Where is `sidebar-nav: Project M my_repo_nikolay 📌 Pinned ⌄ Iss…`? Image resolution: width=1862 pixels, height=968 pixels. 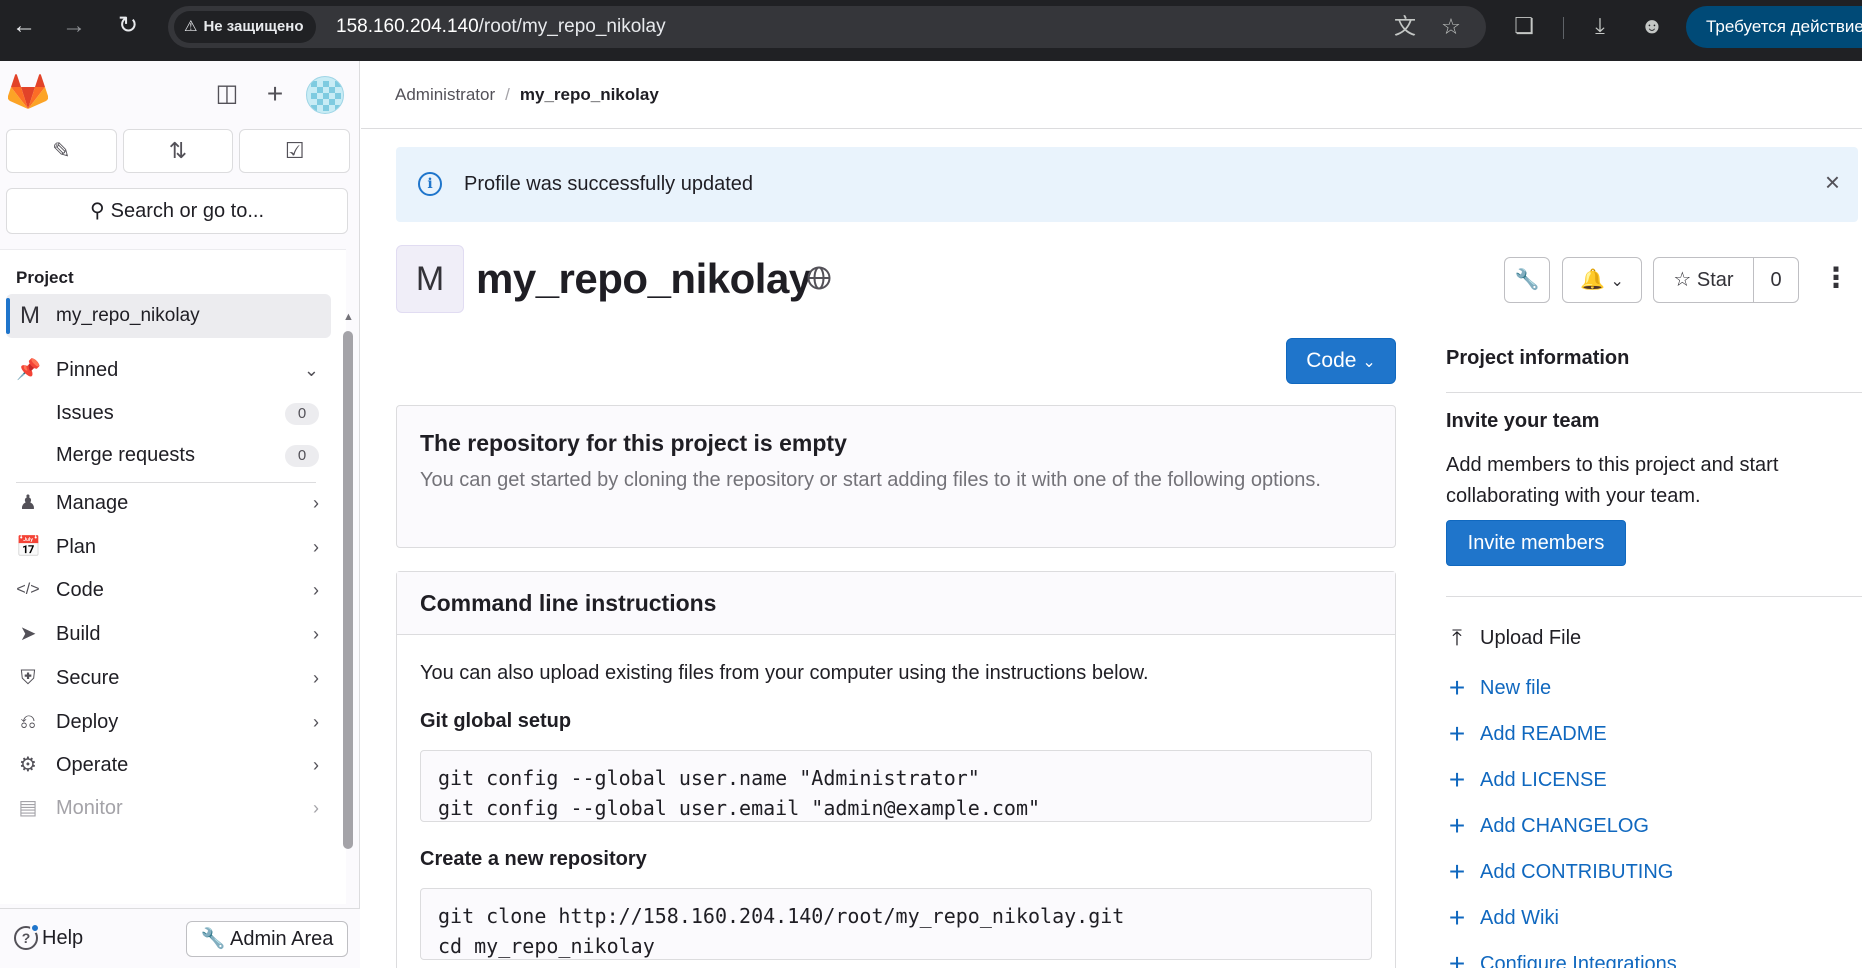
sidebar-nav: Project M my_repo_nikolay 📌 Pinned ⌄ Iss… is located at coordinates (173, 576).